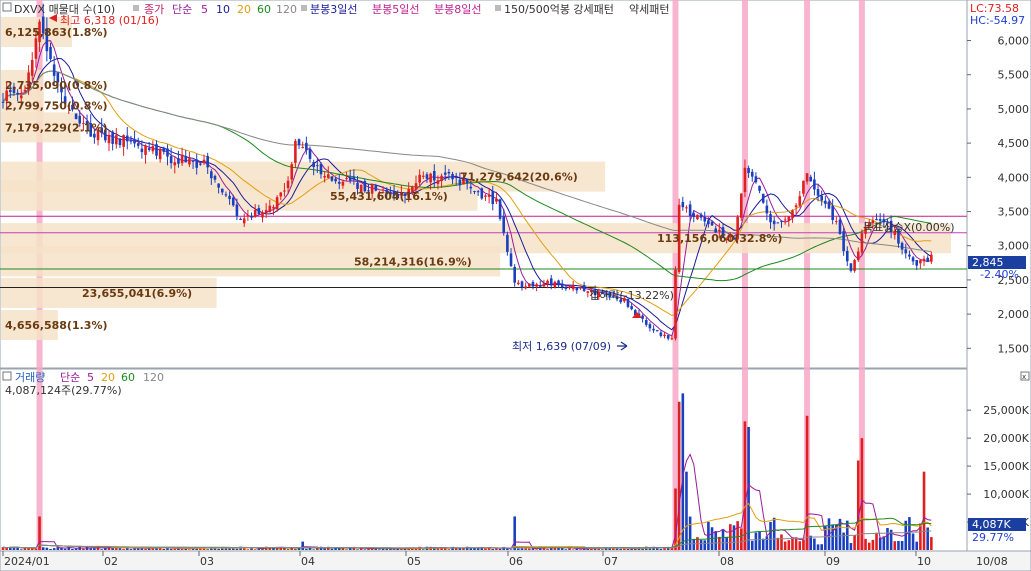 This screenshot has height=571, width=1031. What do you see at coordinates (7, 376) in the screenshot?
I see `volume-collapse-box` at bounding box center [7, 376].